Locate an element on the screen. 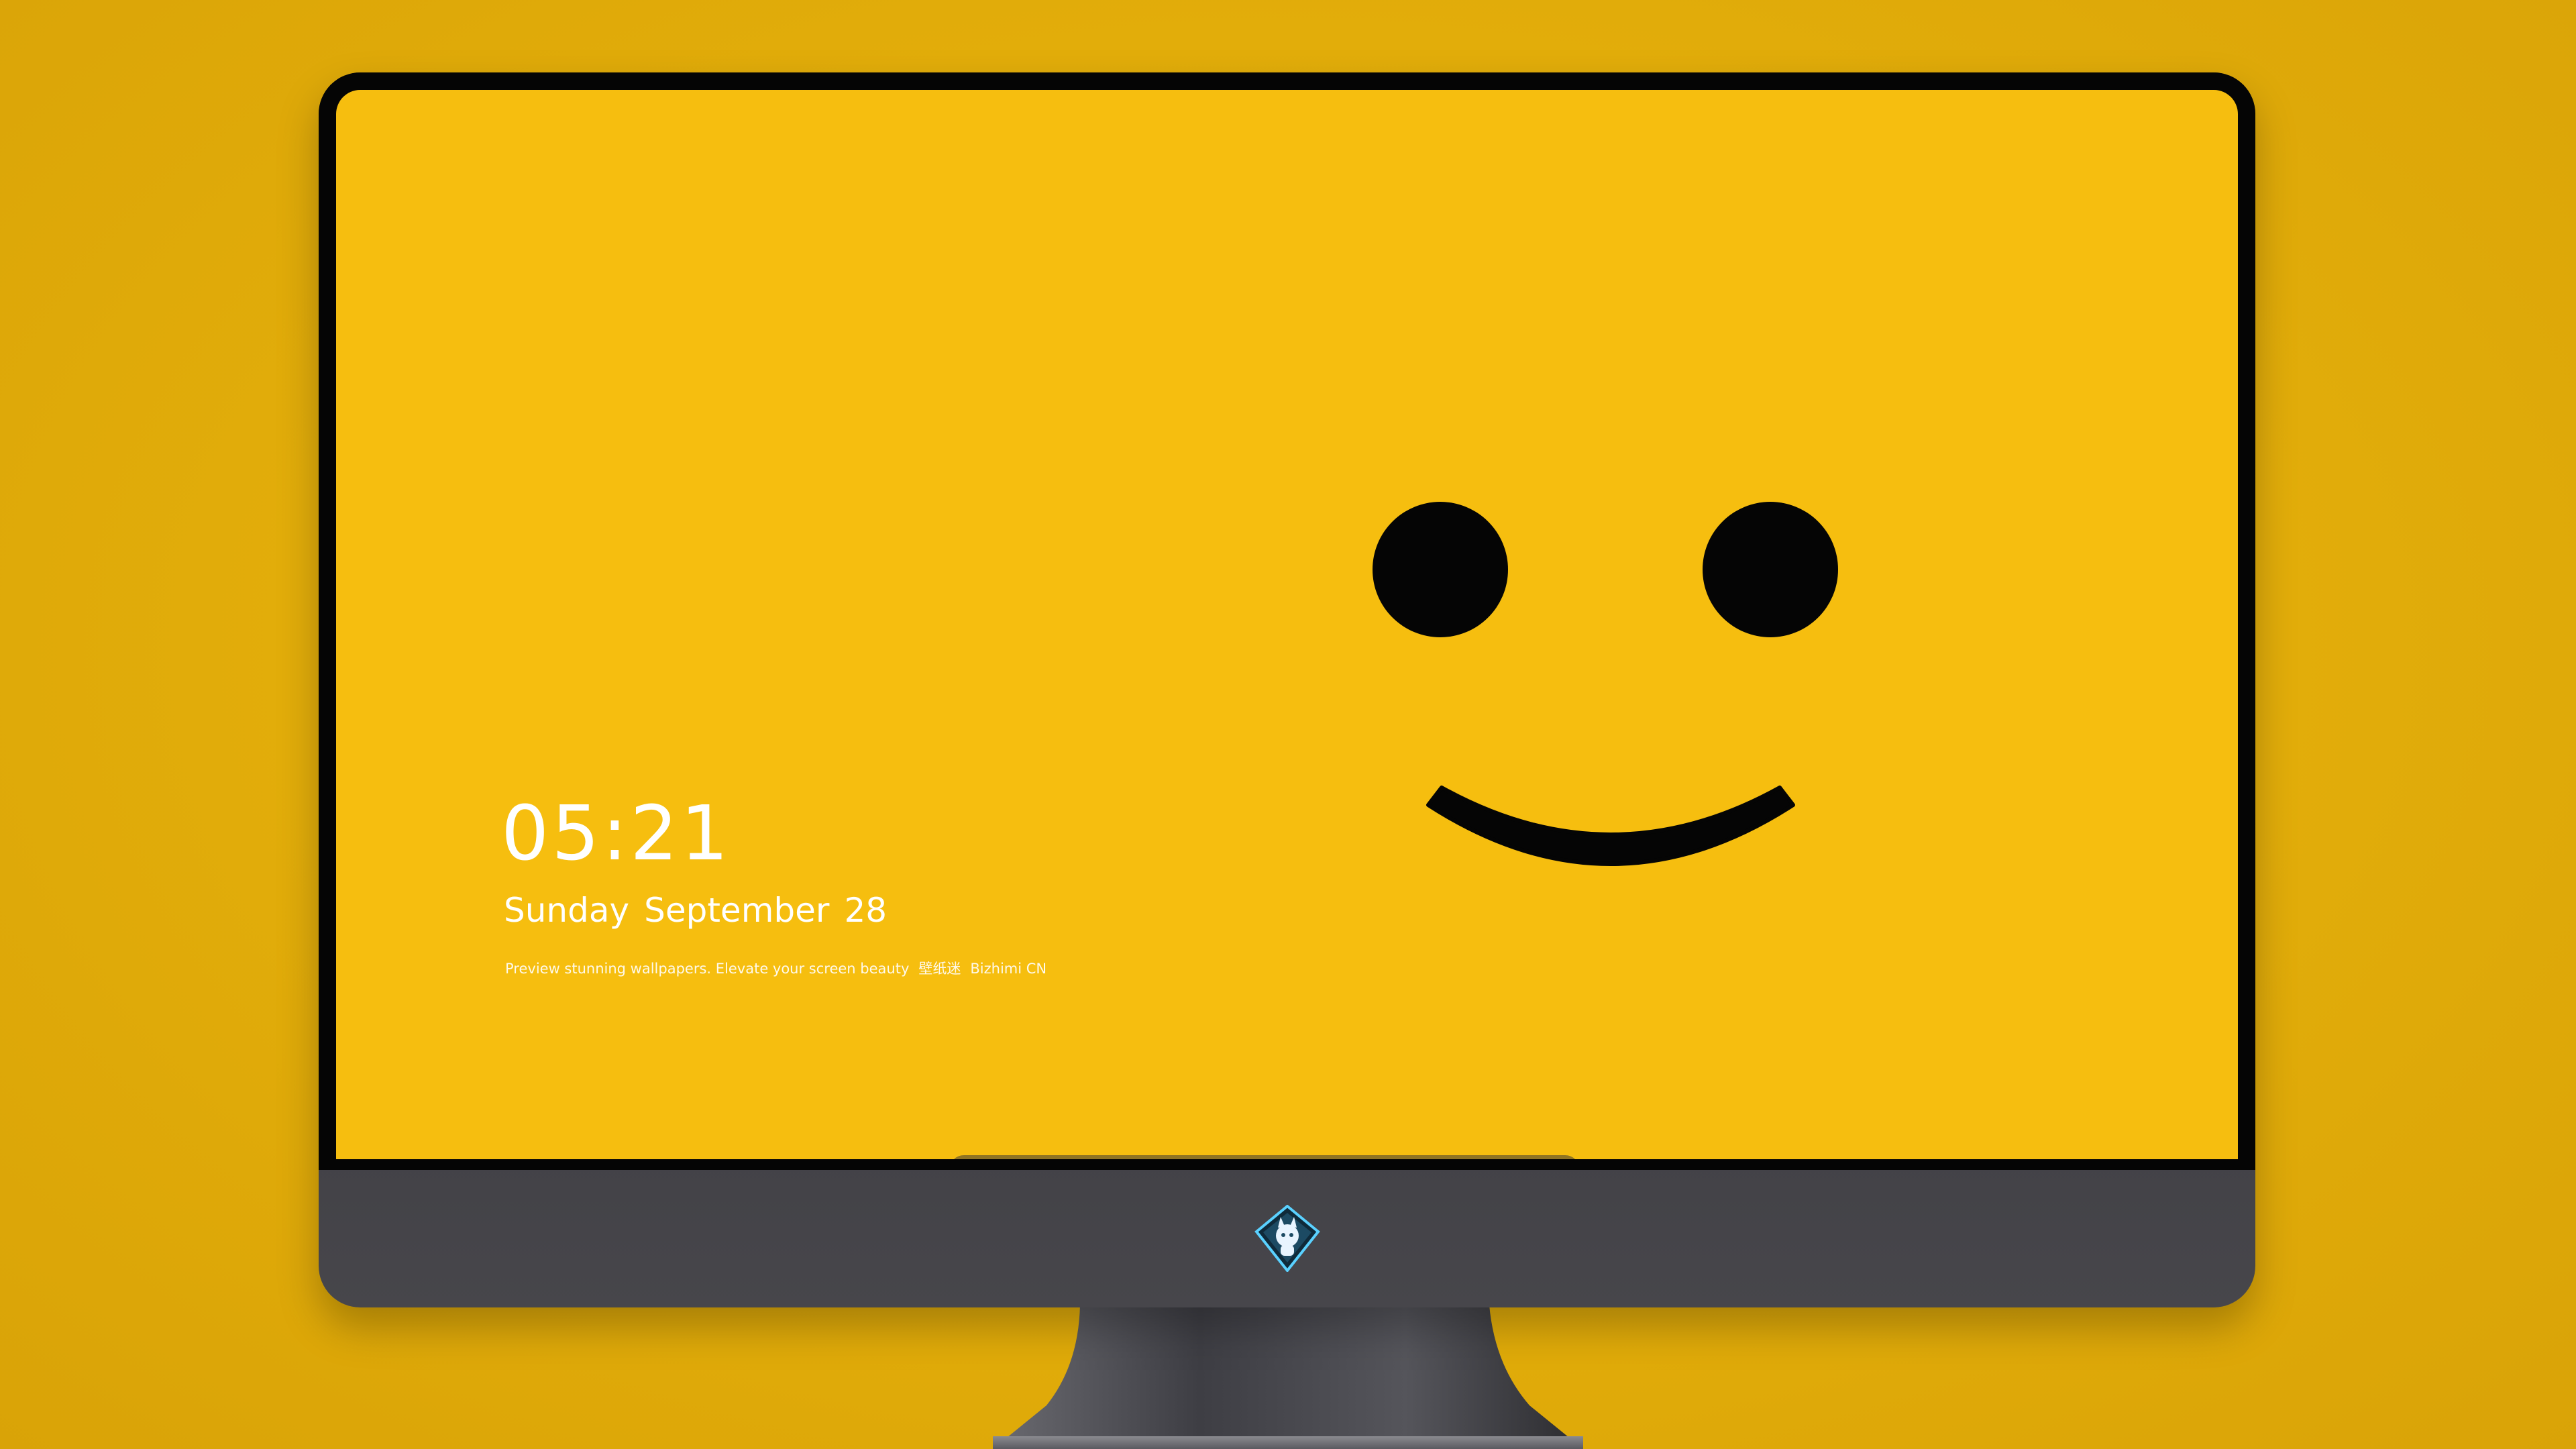 The width and height of the screenshot is (2576, 1449). lockscreen-date: Sunday September 28 is located at coordinates (703, 910).